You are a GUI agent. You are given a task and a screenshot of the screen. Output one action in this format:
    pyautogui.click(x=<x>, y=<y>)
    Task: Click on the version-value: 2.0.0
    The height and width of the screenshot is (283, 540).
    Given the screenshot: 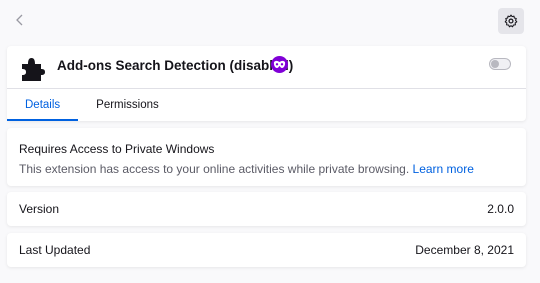 What is the action you would take?
    pyautogui.click(x=500, y=209)
    